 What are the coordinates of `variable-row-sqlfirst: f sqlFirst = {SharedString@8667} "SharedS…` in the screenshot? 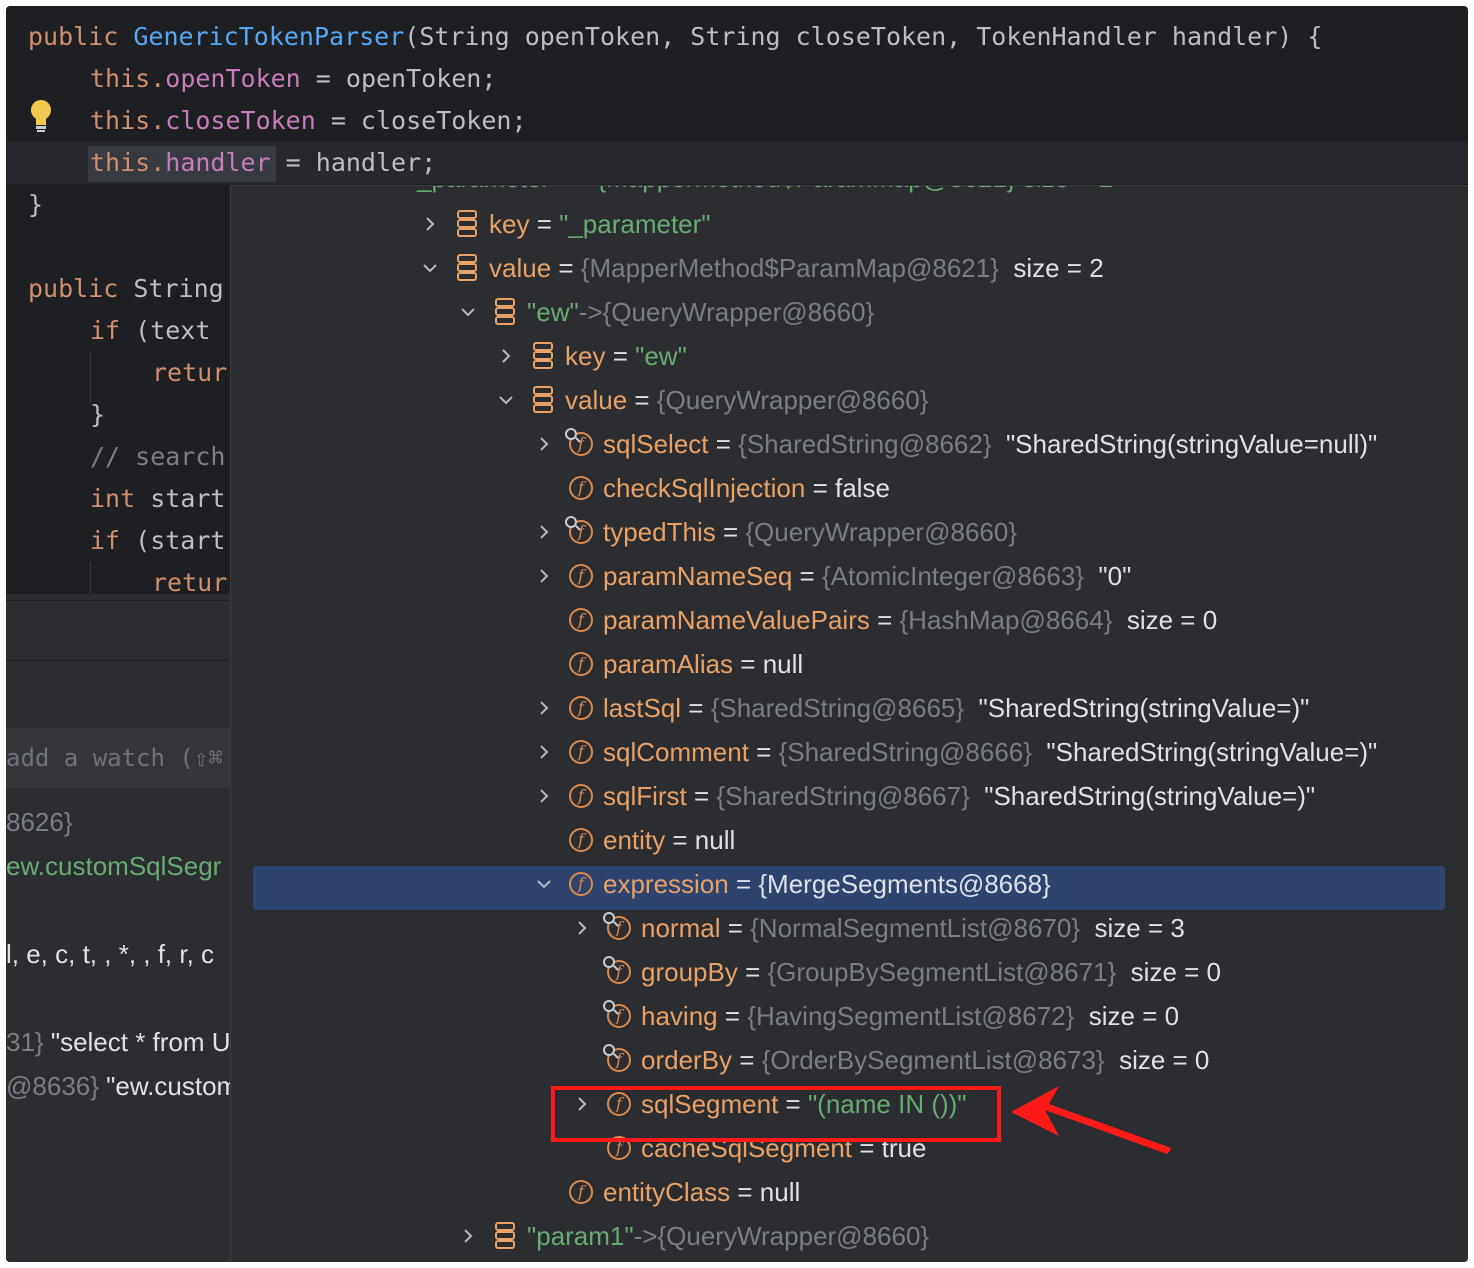 It's located at (849, 796).